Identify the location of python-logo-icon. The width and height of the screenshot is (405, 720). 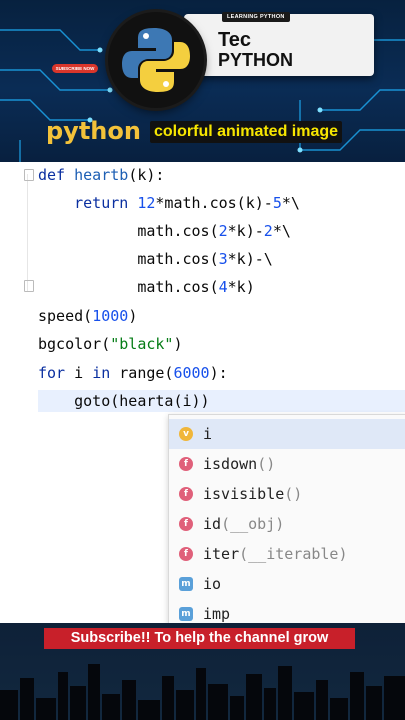
(156, 60).